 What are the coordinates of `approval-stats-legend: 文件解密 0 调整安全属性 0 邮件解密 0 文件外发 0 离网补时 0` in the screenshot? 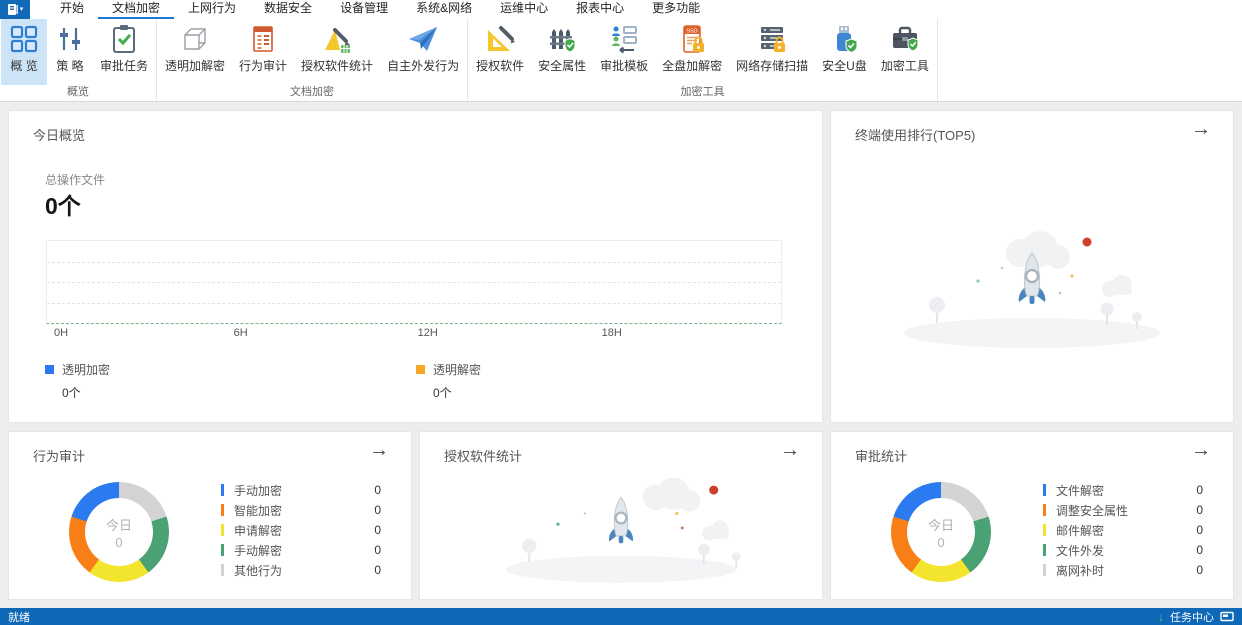 It's located at (1123, 530).